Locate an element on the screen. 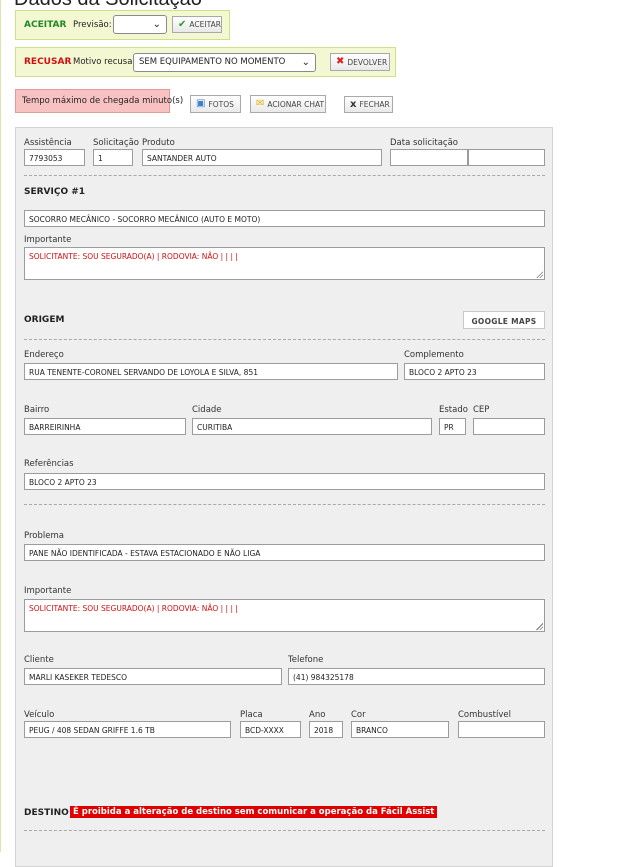 The height and width of the screenshot is (867, 636). data-solicitacao-date-field is located at coordinates (429, 157).